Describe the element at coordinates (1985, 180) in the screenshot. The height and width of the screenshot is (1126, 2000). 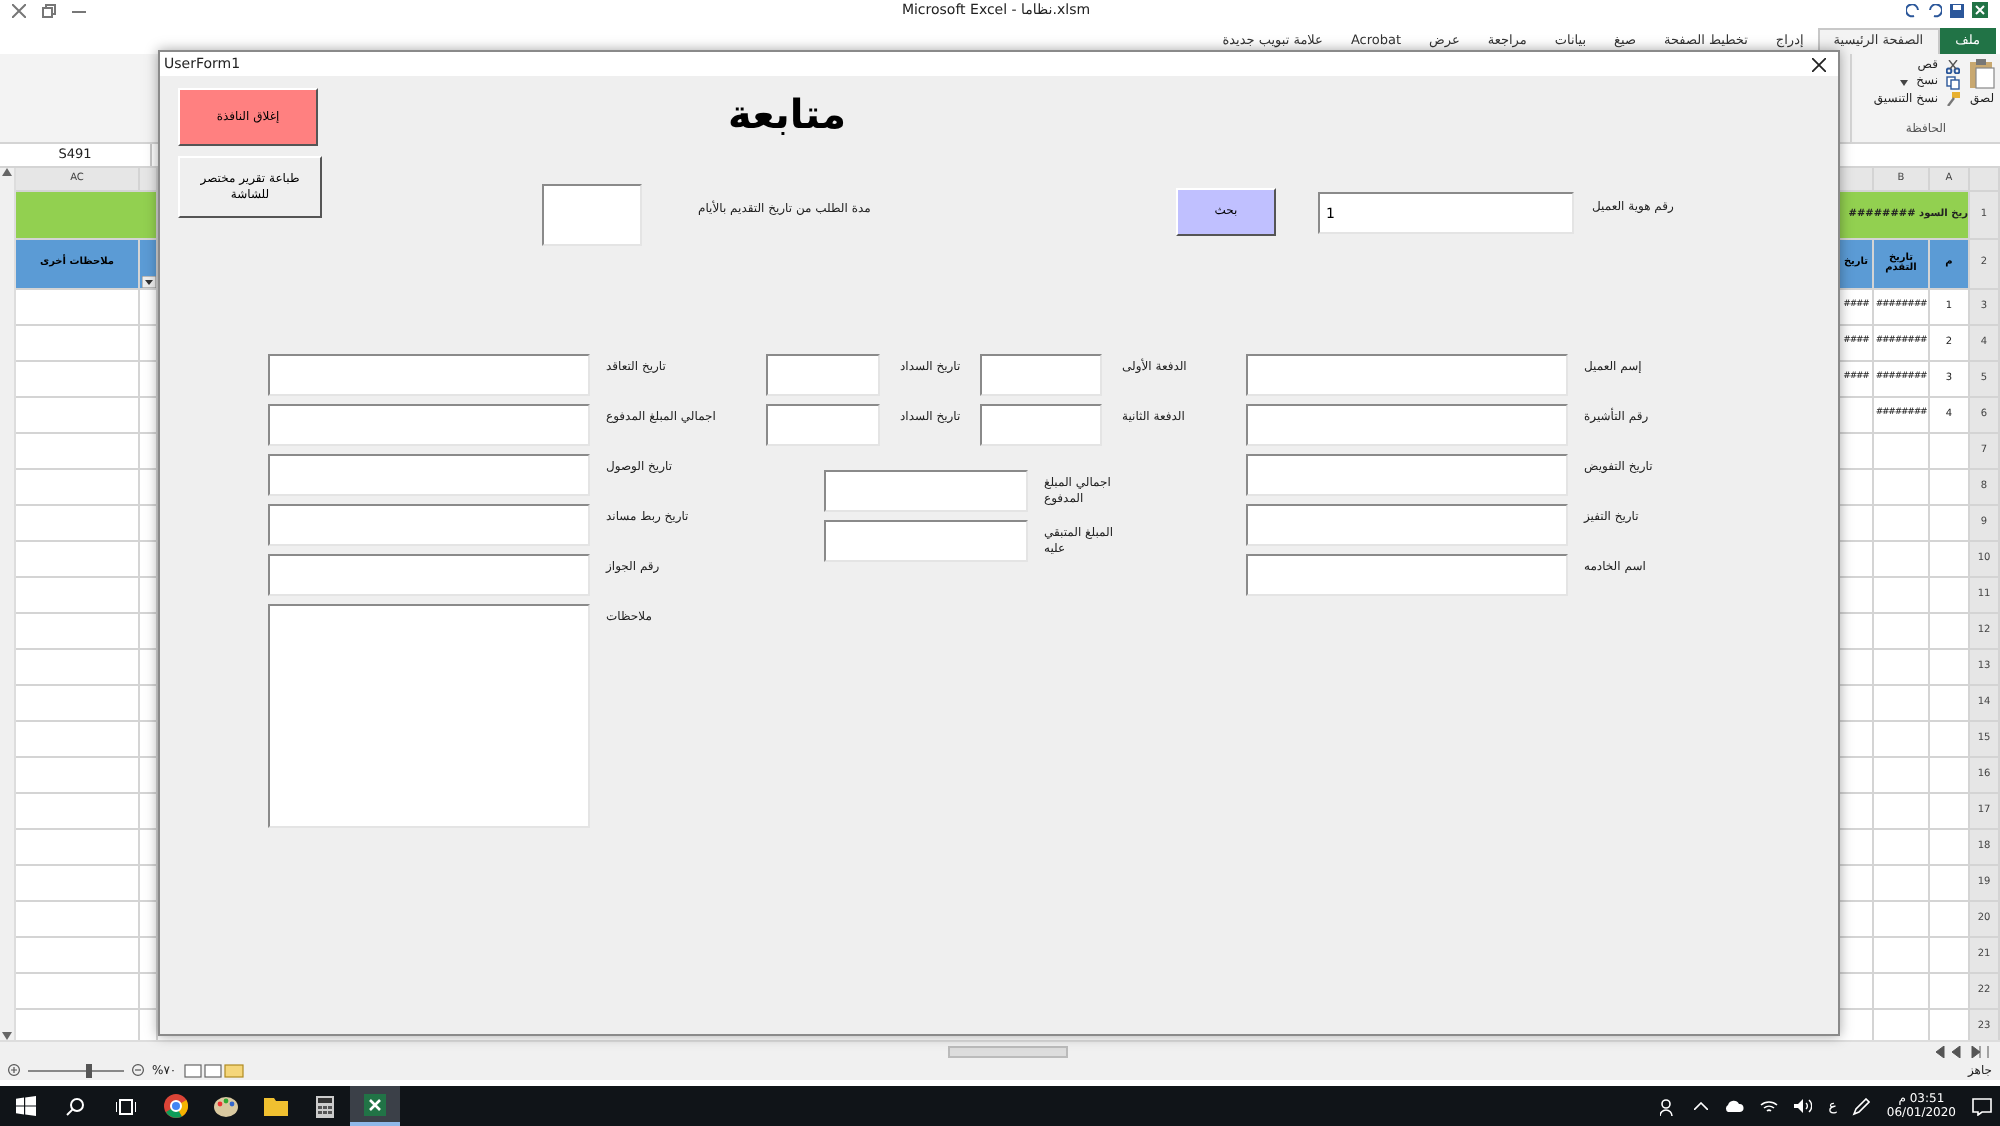
I see `select-all-corner` at that location.